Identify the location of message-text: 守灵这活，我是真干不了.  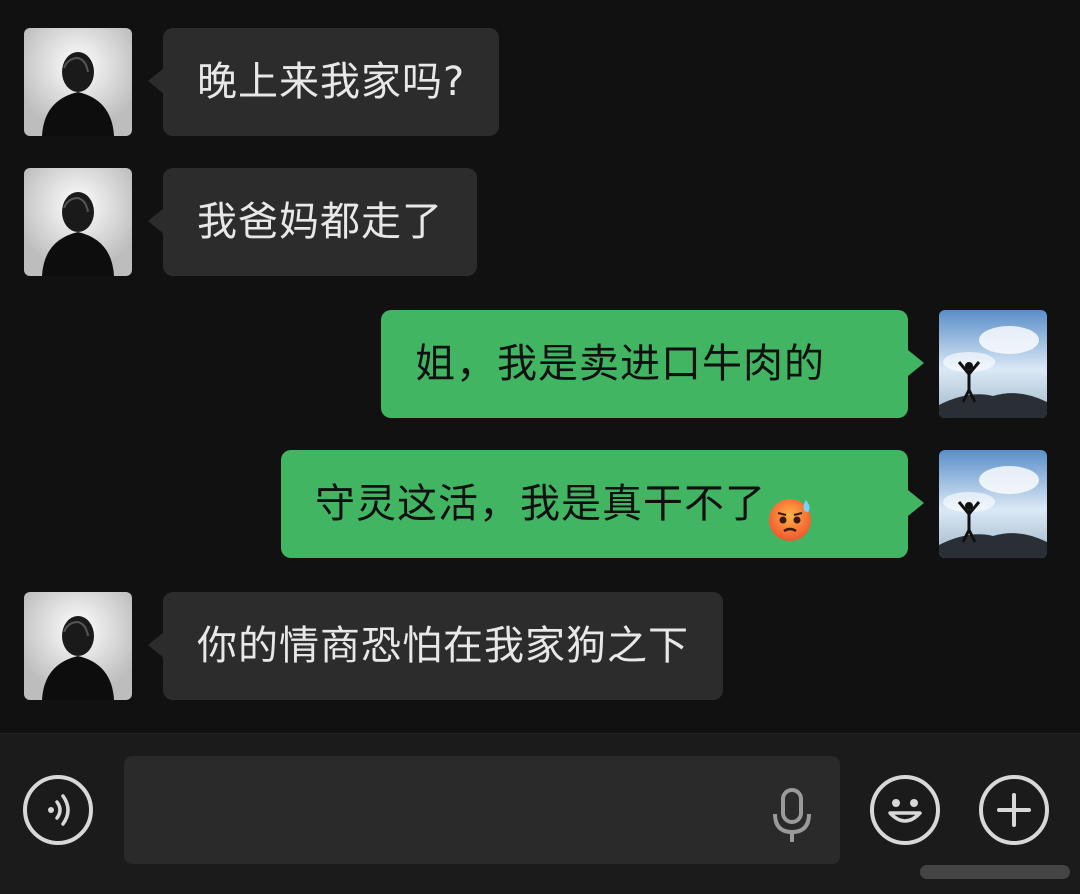
(540, 504).